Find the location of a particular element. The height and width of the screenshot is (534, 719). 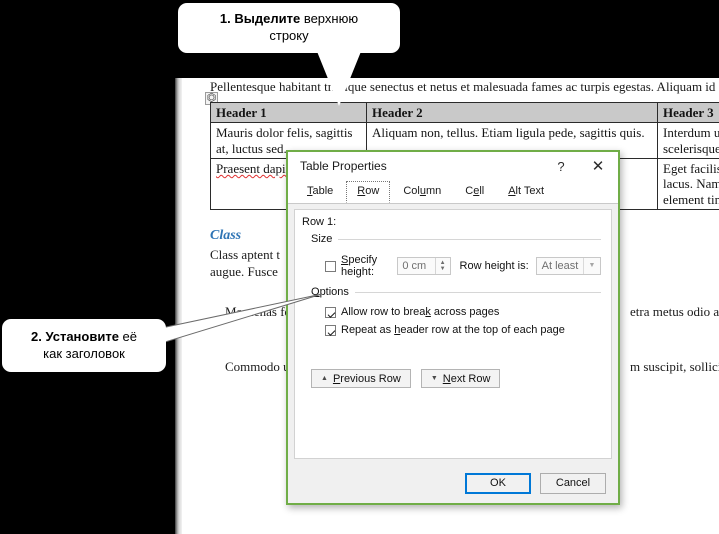

callout-2-rest: её is located at coordinates (127, 336).